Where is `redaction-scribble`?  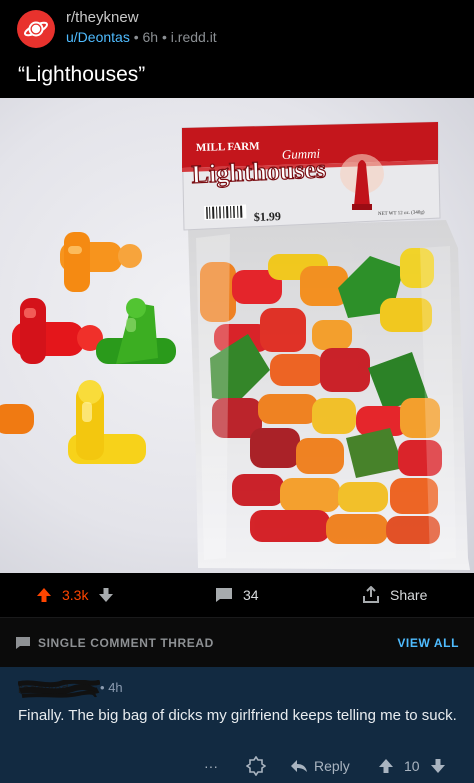
redaction-scribble is located at coordinates (59, 689).